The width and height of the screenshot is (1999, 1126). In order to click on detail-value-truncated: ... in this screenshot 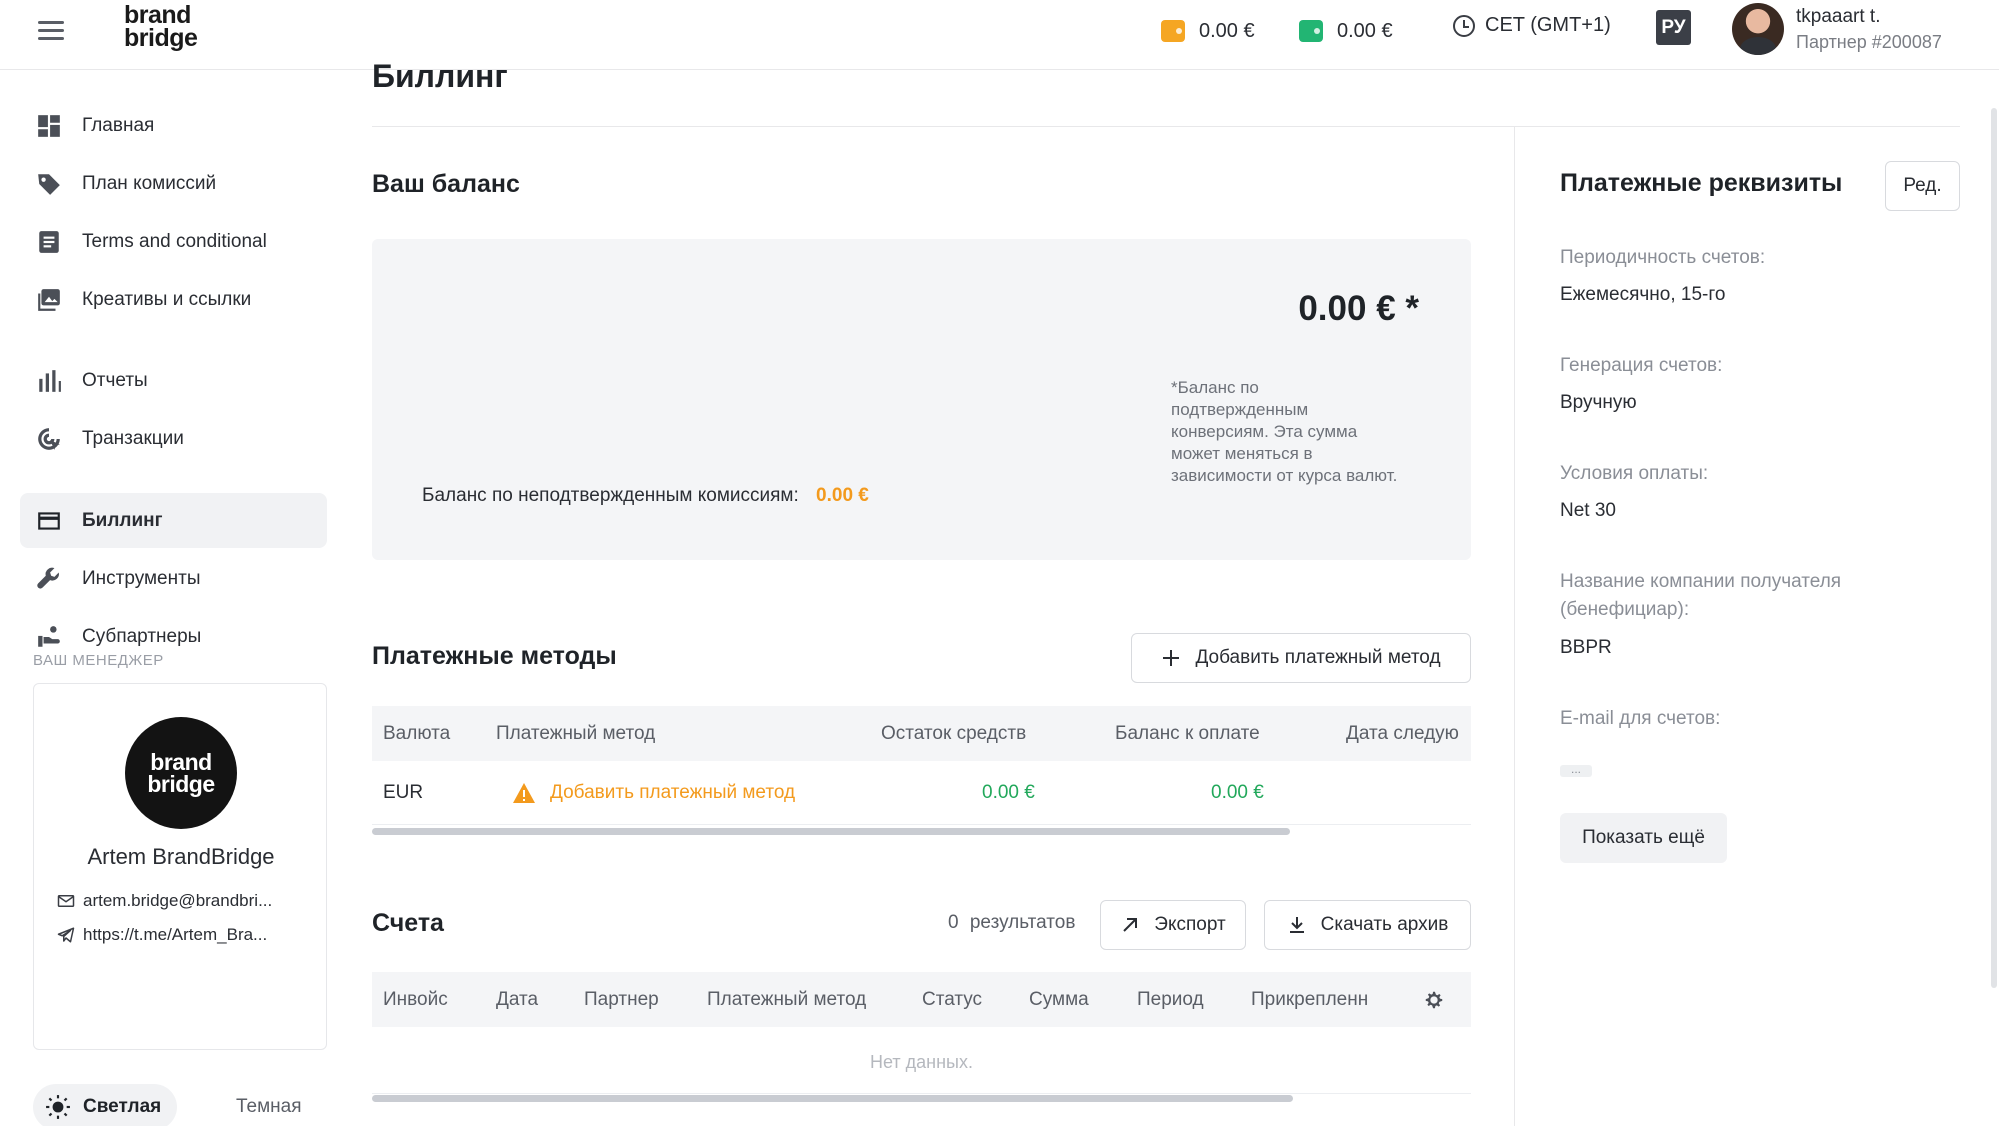, I will do `click(1576, 770)`.